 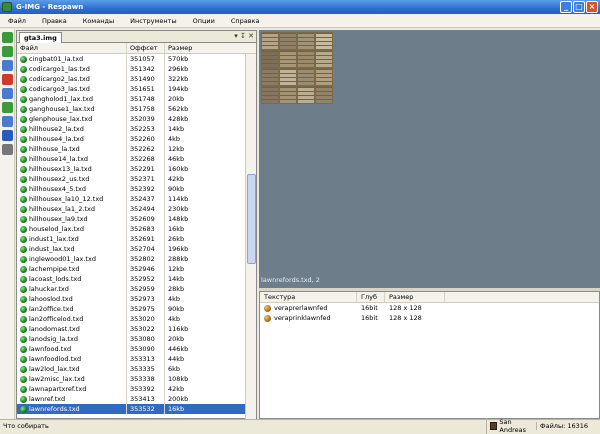 I want to click on table-row: law2misc_lax.txd 353338 108kb, so click(x=136, y=379).